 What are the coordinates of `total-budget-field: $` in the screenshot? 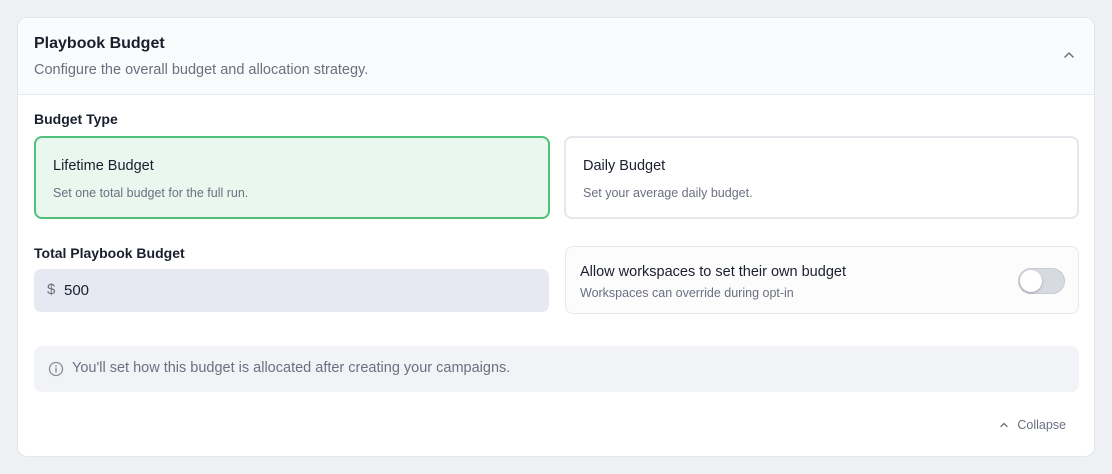 It's located at (291, 290).